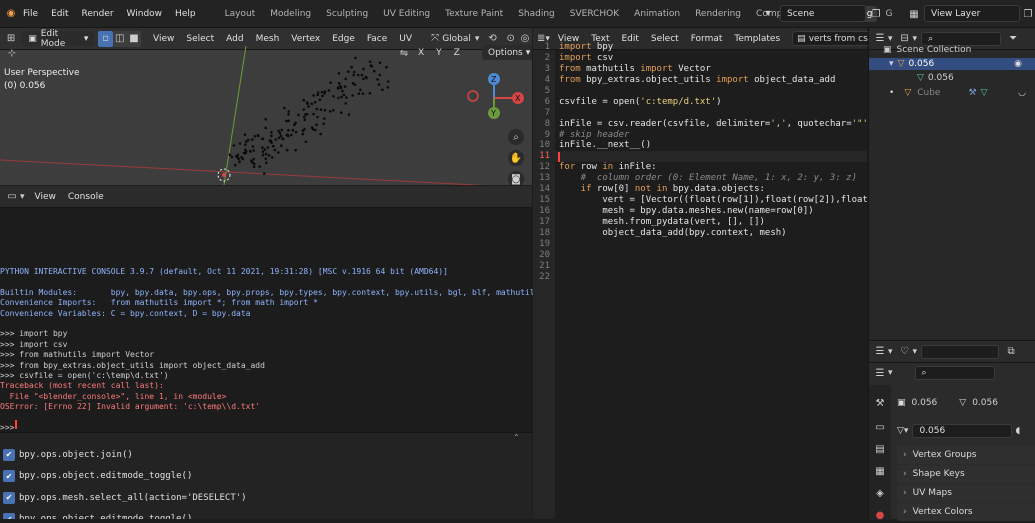 The width and height of the screenshot is (1035, 523). I want to click on tab-texture-paint: Texture Paint, so click(474, 14).